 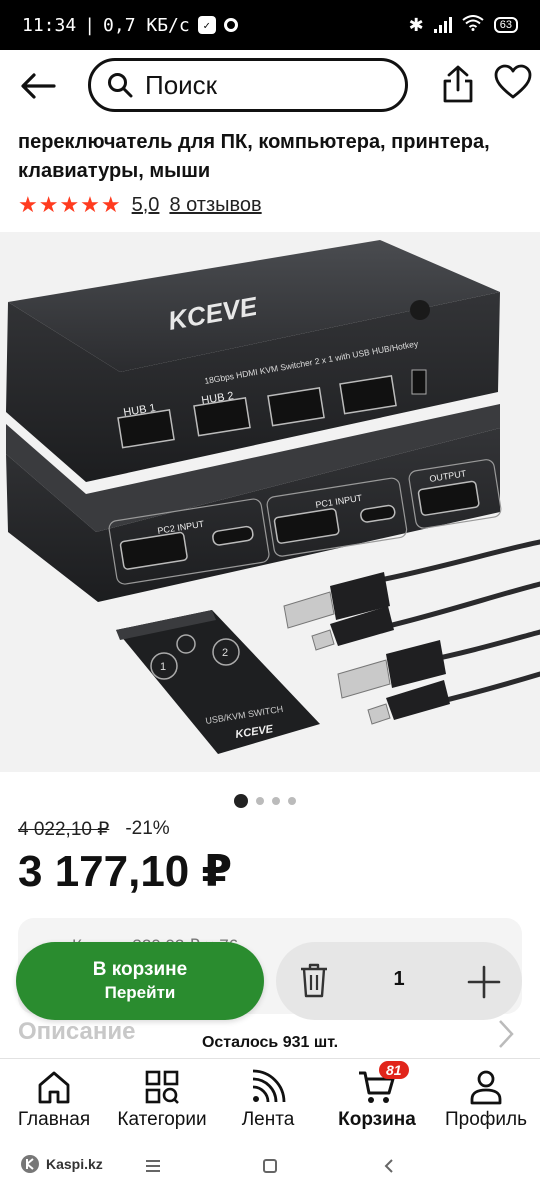 What do you see at coordinates (394, 1070) in the screenshot?
I see `cart-count-badge: 81` at bounding box center [394, 1070].